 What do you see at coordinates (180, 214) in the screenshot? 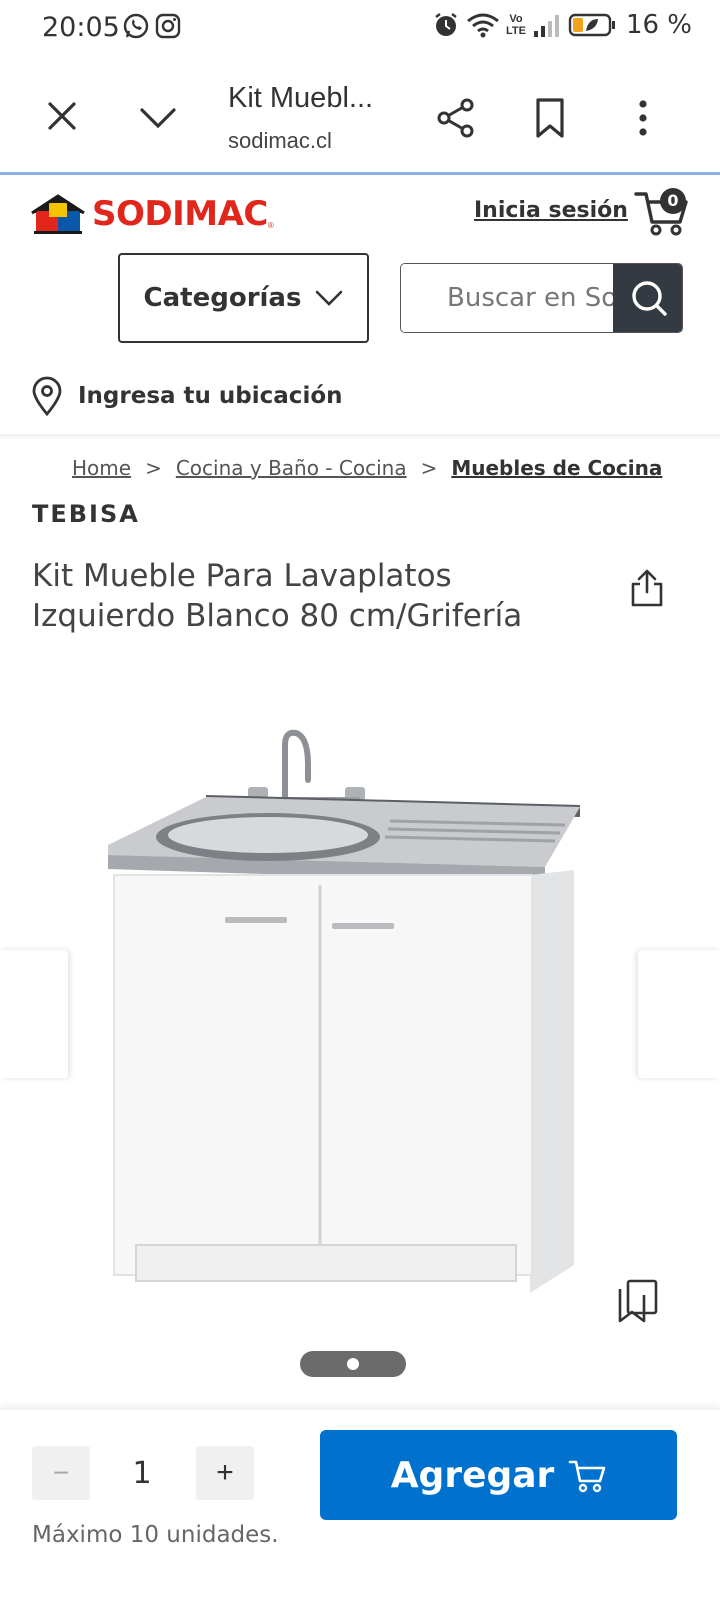
I see `logo-text: SODIMAC` at bounding box center [180, 214].